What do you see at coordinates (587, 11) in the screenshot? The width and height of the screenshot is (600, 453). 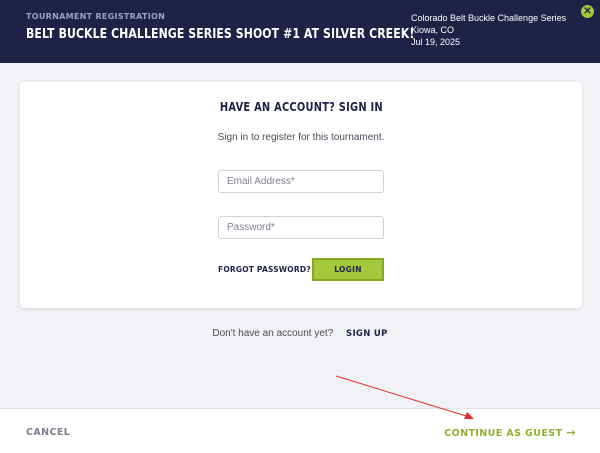 I see `close-icon: ✕` at bounding box center [587, 11].